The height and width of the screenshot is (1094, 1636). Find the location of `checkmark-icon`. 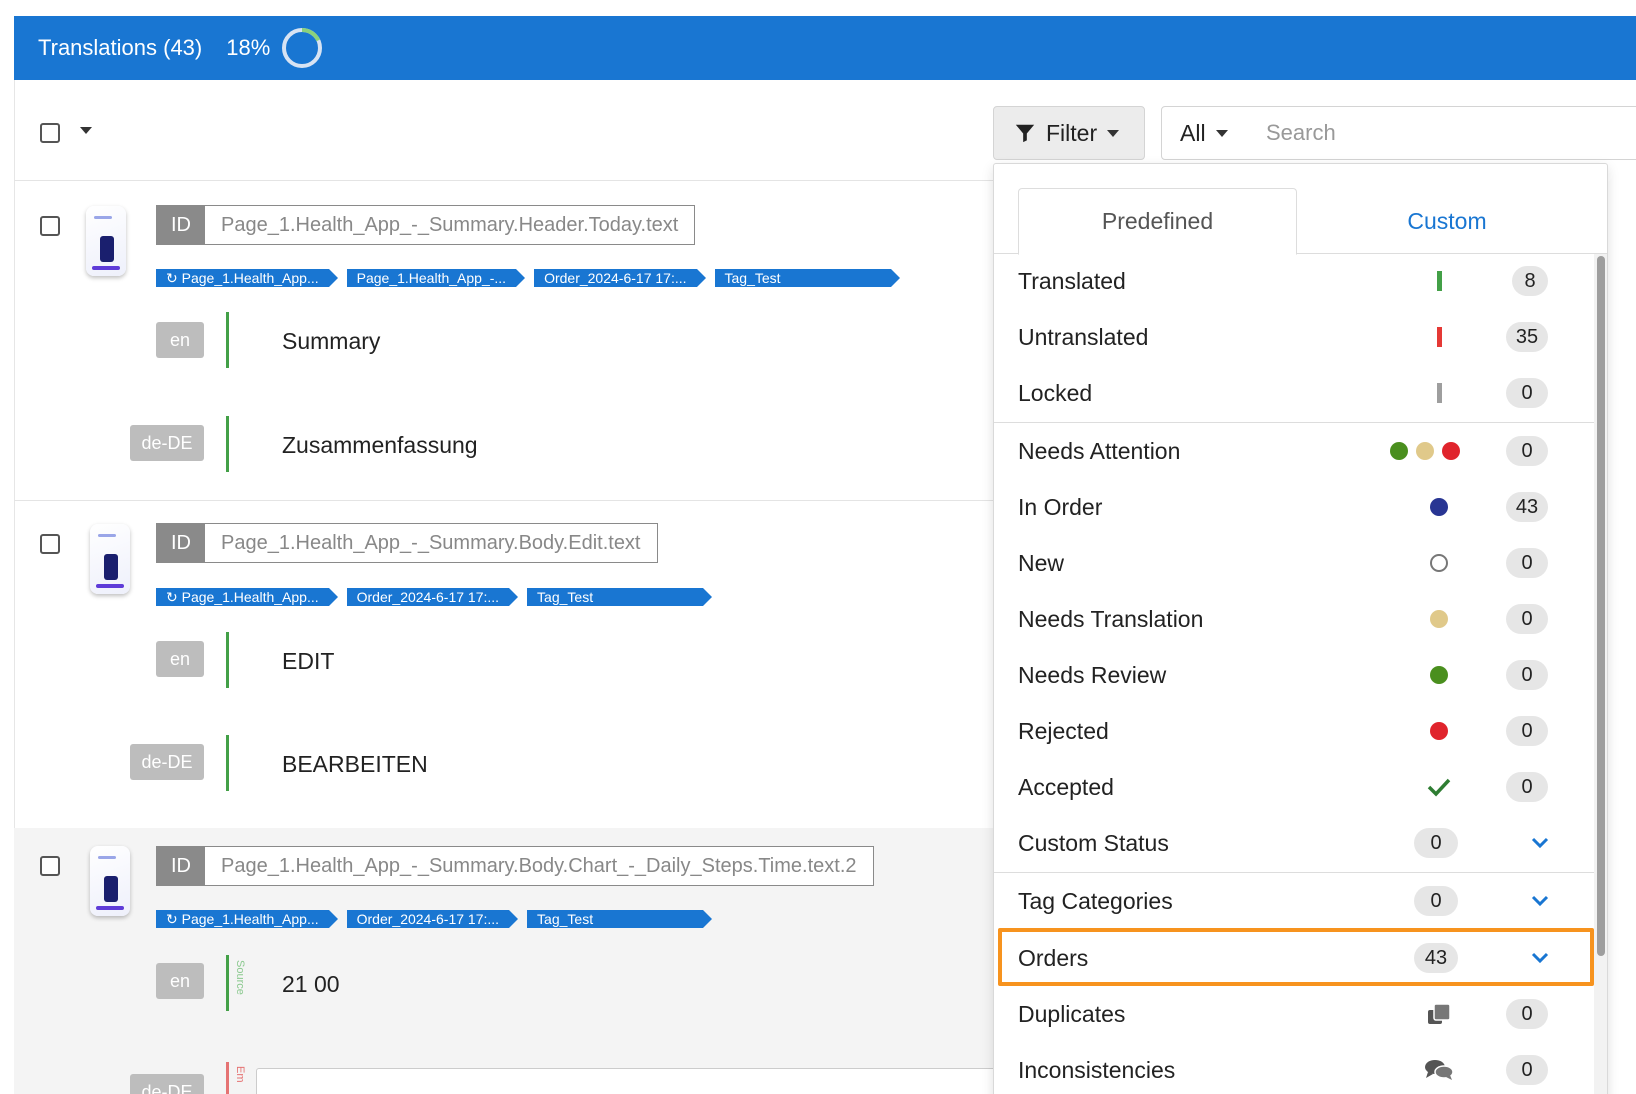

checkmark-icon is located at coordinates (1439, 787).